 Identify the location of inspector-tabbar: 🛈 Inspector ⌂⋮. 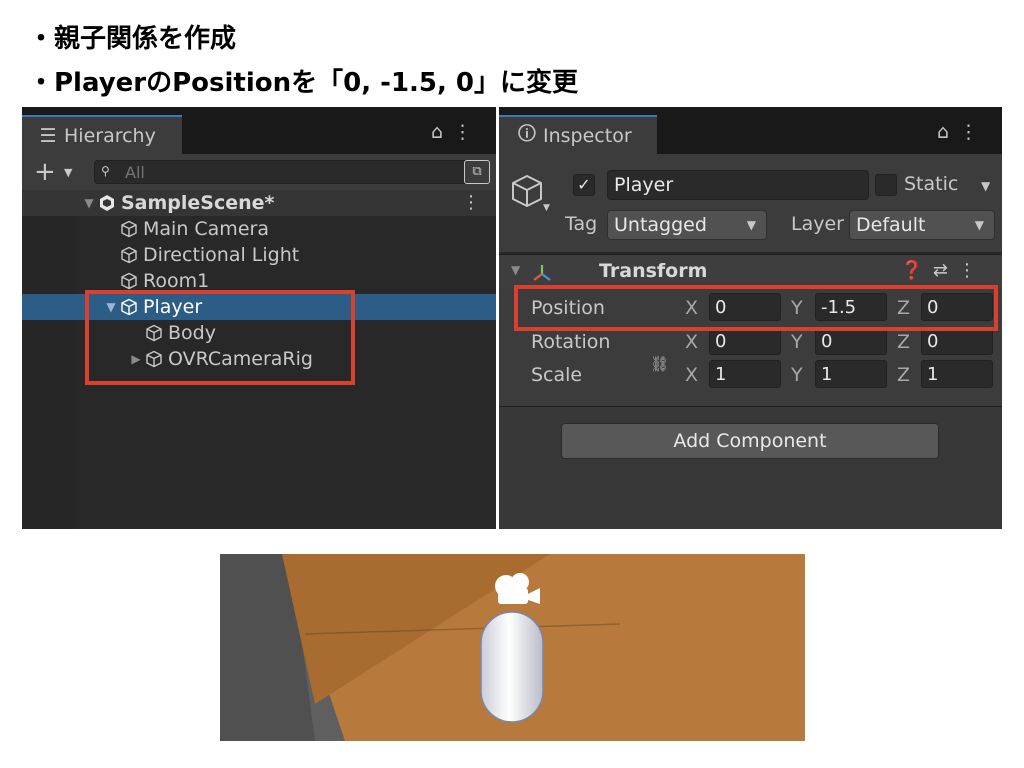
(750, 130).